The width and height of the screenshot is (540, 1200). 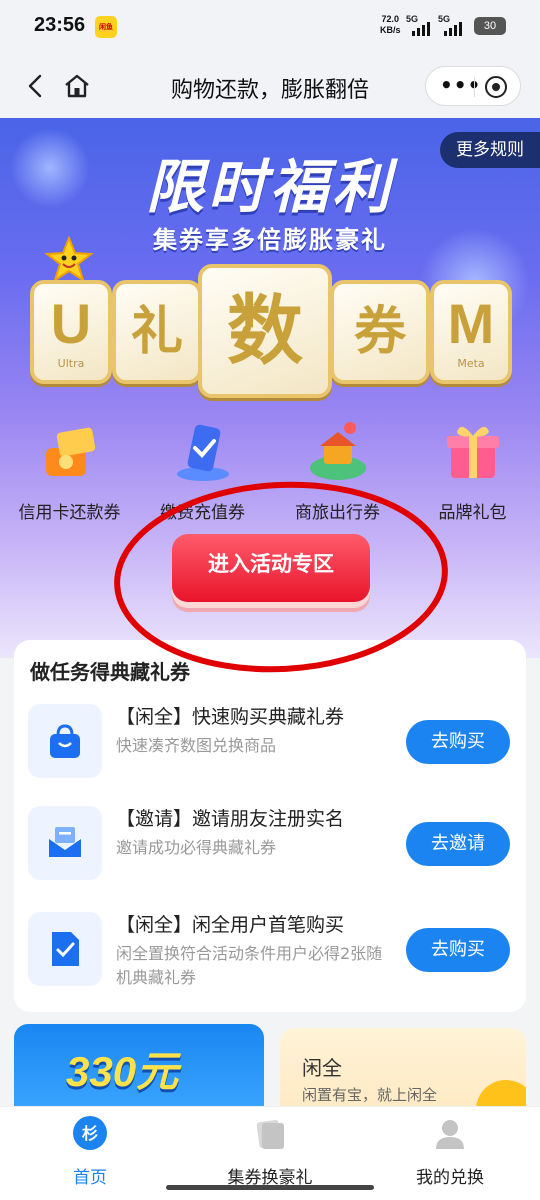 What do you see at coordinates (90, 1151) in the screenshot?
I see `tab-home: 杉 首页` at bounding box center [90, 1151].